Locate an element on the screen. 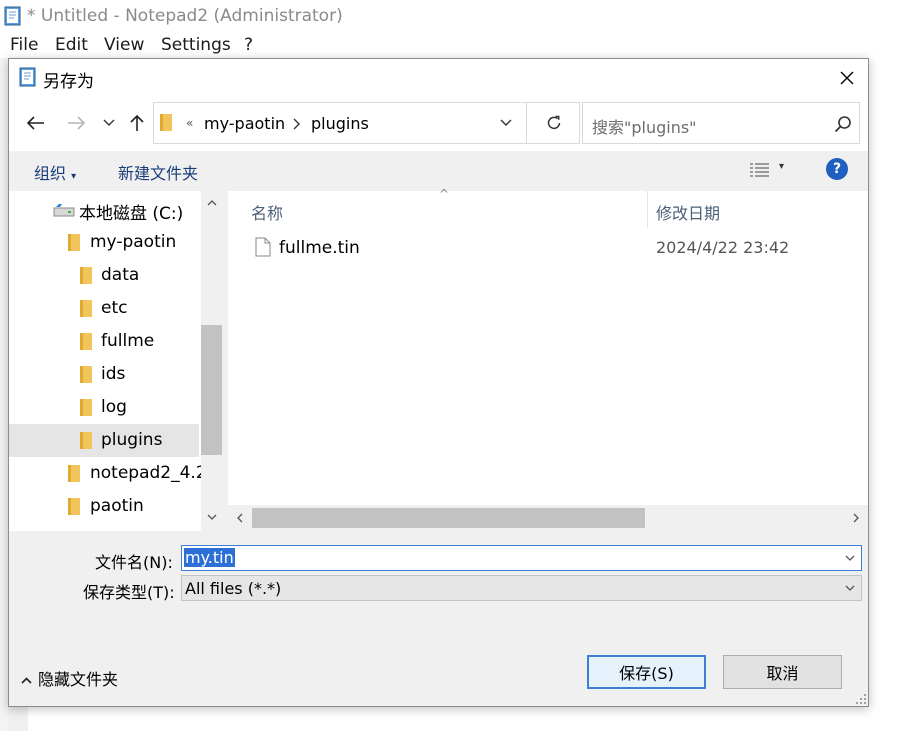  tree-item-fullme: fullme is located at coordinates (104, 341).